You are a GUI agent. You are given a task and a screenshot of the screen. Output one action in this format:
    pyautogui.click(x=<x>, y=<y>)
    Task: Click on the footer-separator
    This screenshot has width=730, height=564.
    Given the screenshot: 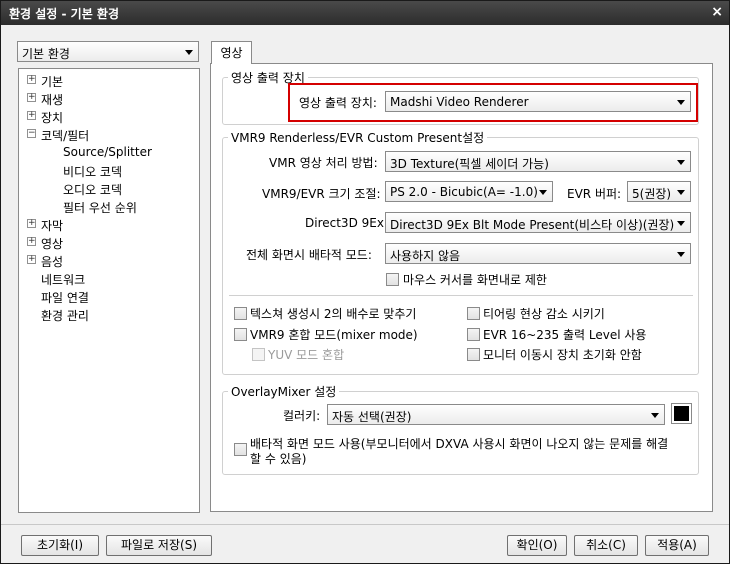 What is the action you would take?
    pyautogui.click(x=365, y=524)
    